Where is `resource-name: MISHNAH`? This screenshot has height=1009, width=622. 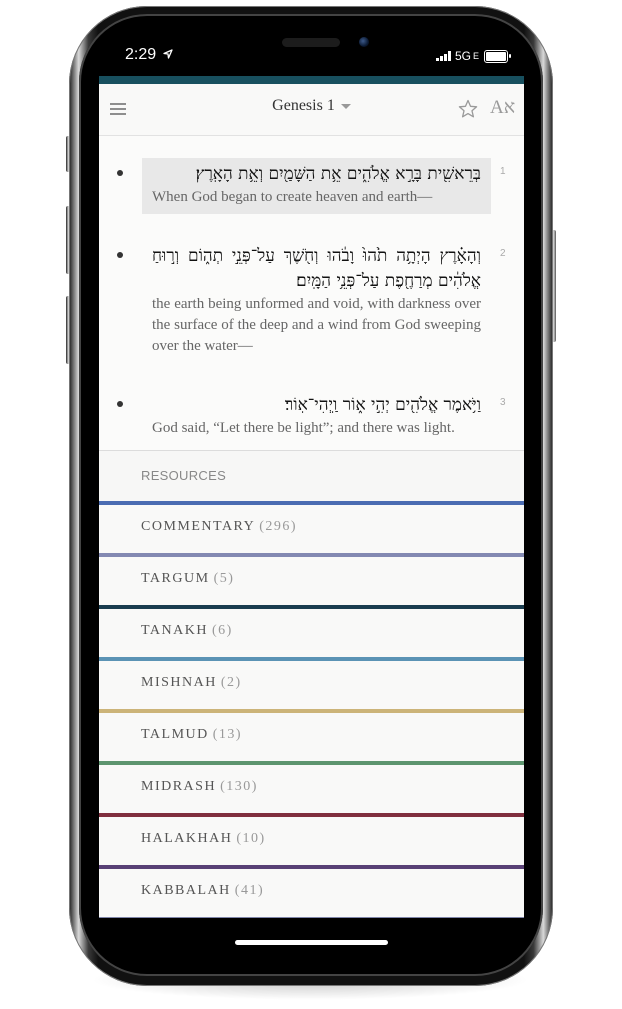
resource-name: MISHNAH is located at coordinates (179, 682).